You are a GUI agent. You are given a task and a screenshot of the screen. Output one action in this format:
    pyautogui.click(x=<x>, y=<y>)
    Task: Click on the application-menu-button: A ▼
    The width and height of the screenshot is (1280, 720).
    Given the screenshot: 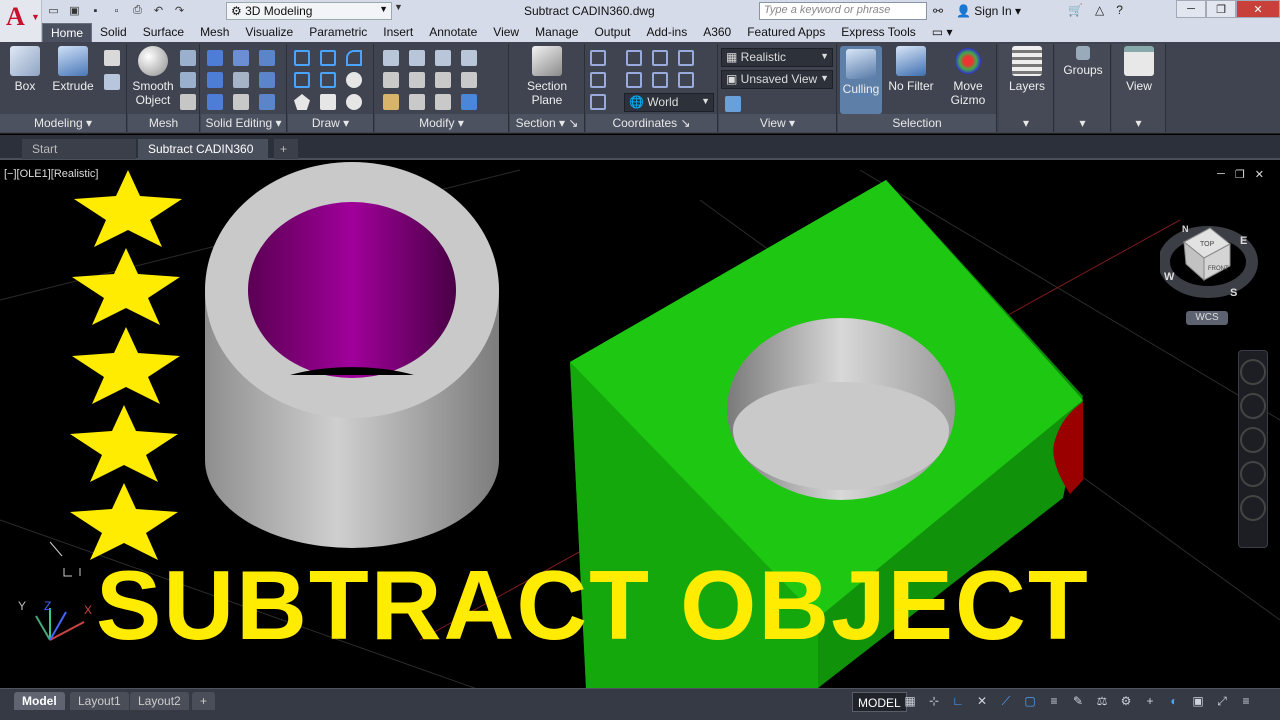 What is the action you would take?
    pyautogui.click(x=21, y=22)
    